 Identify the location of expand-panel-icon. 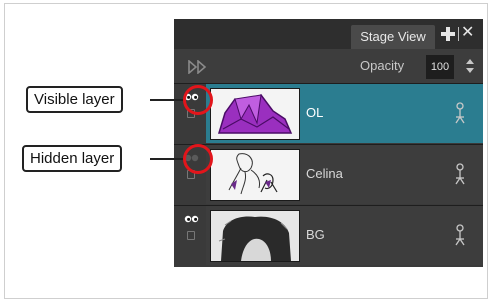
(198, 67).